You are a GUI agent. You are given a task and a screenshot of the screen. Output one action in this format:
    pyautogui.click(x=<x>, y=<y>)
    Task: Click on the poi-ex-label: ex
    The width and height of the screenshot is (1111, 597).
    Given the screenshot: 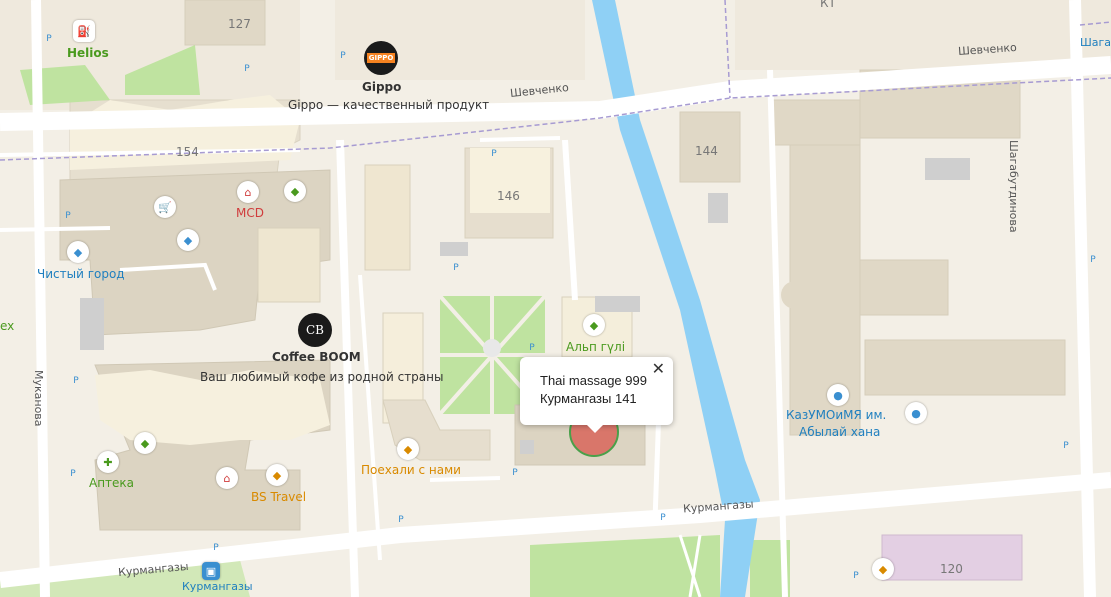 What is the action you would take?
    pyautogui.click(x=7, y=326)
    